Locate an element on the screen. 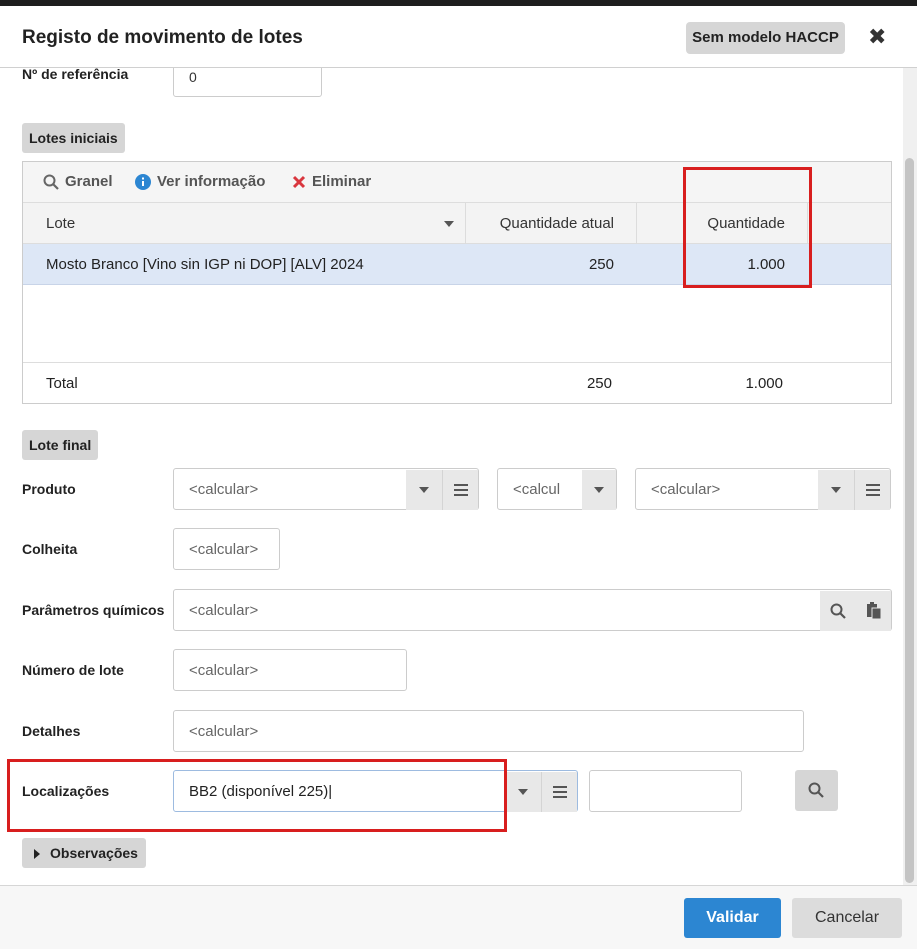 The image size is (917, 949). info-icon is located at coordinates (143, 182).